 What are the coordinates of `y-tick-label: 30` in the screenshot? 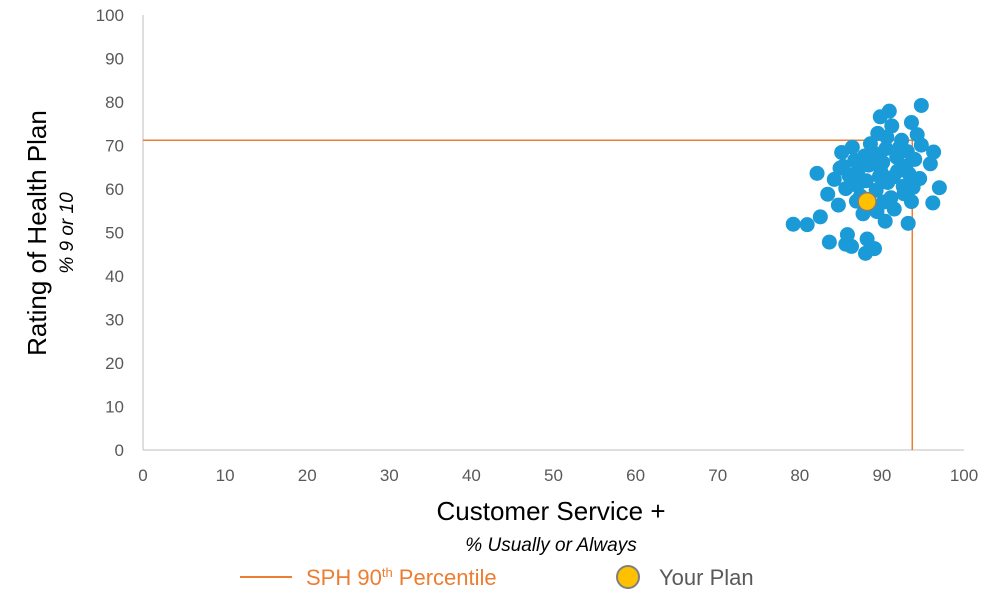 It's located at (114, 320).